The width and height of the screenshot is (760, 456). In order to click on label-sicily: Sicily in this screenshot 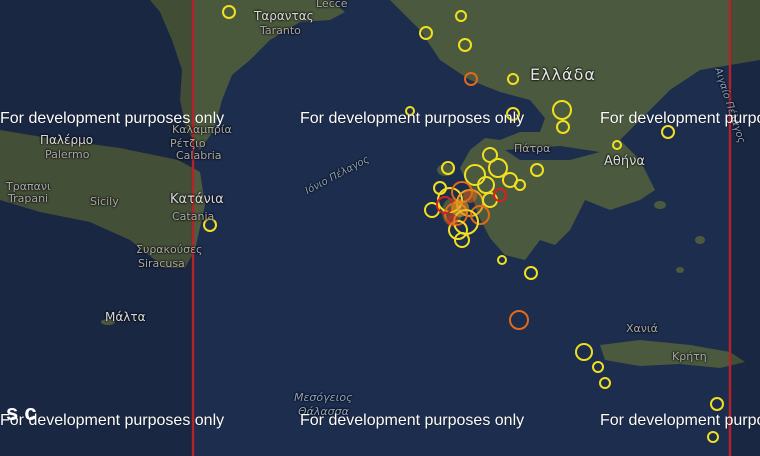, I will do `click(104, 201)`.